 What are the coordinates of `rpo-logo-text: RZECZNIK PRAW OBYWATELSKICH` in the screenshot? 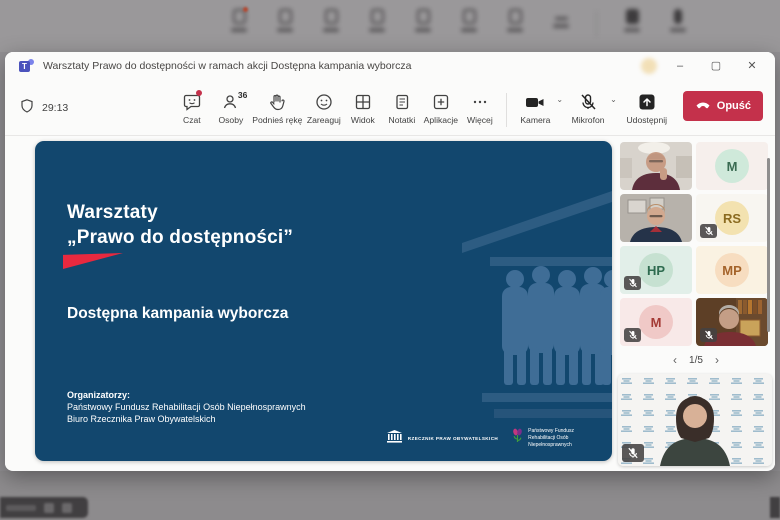 It's located at (453, 438).